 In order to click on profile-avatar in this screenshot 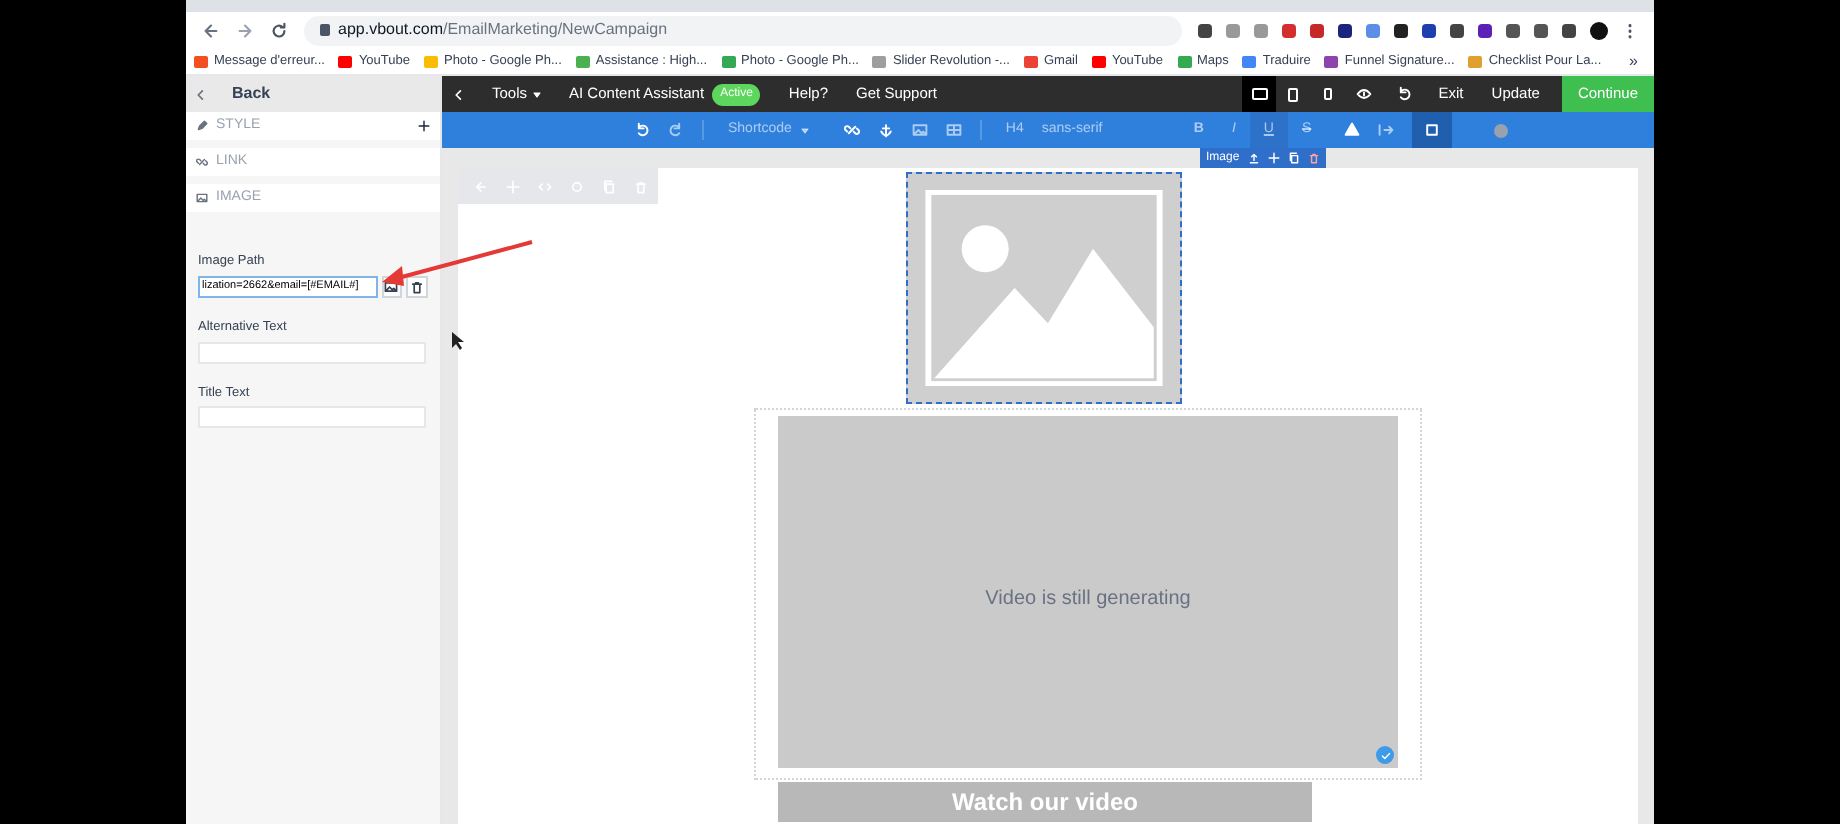, I will do `click(1599, 30)`.